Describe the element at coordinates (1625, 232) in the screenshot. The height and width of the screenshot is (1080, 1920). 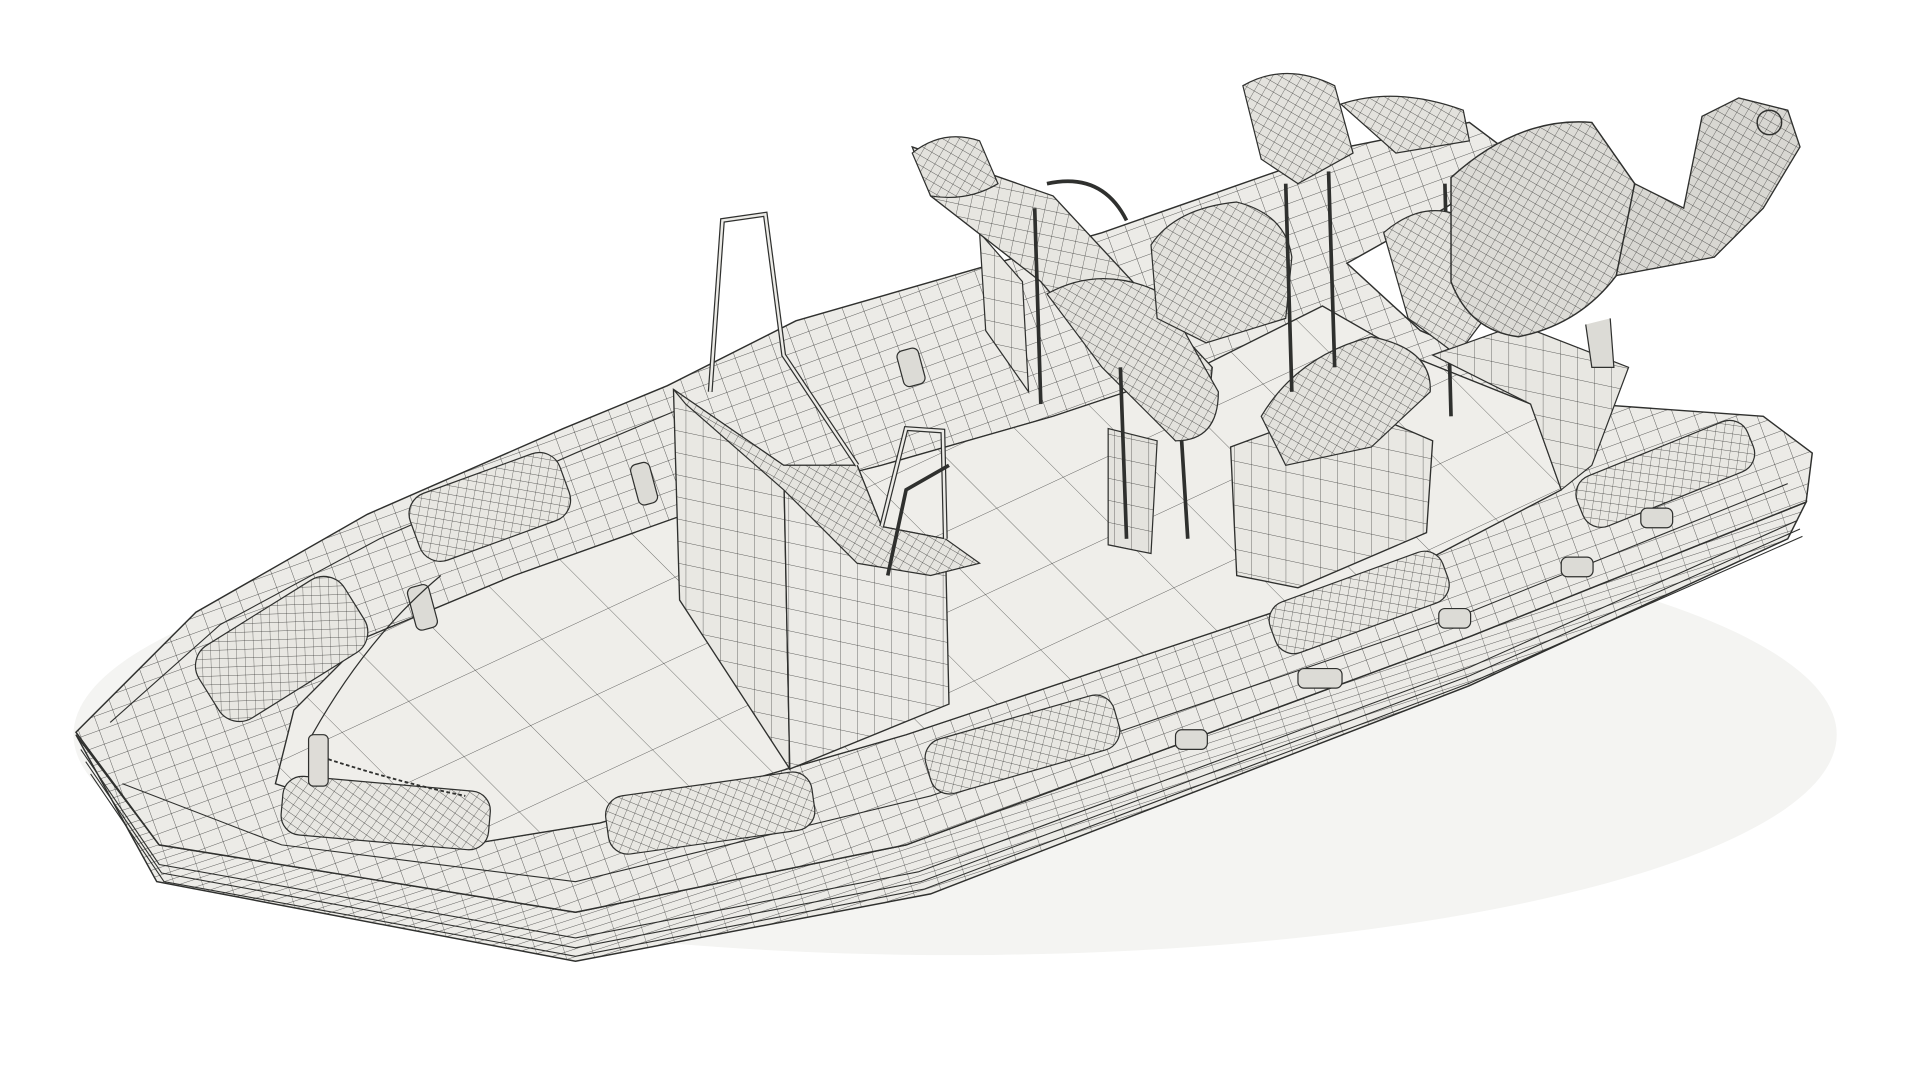
I see `outboard-engine` at that location.